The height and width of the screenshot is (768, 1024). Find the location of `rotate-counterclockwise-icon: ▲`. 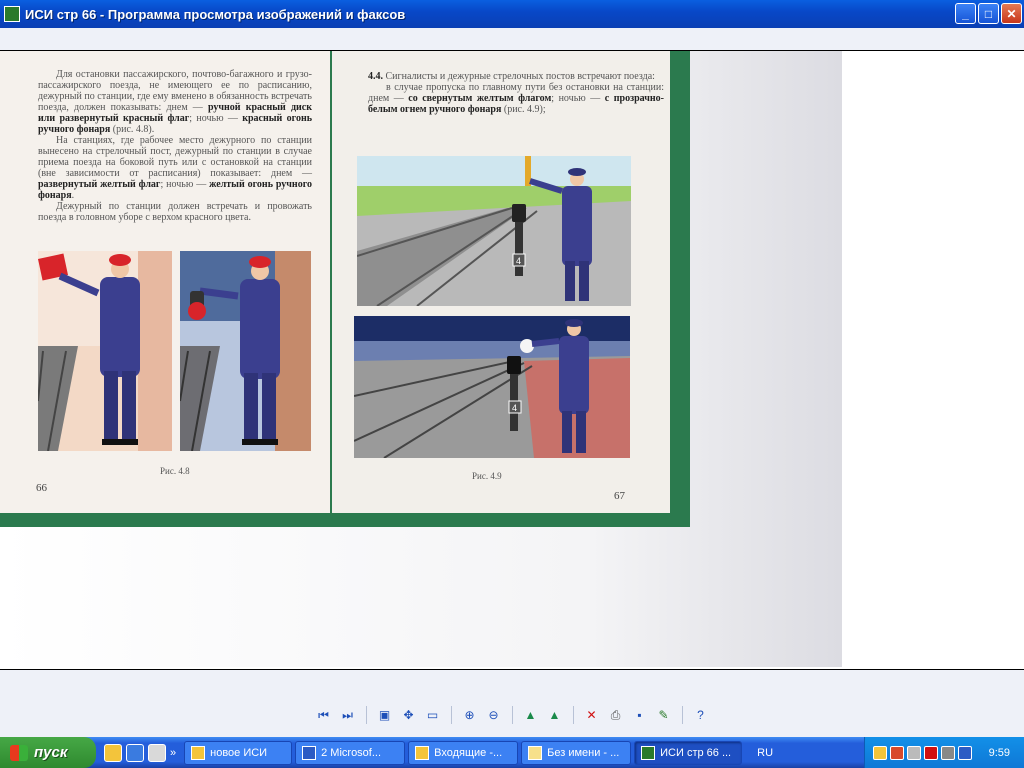

rotate-counterclockwise-icon: ▲ is located at coordinates (555, 715).